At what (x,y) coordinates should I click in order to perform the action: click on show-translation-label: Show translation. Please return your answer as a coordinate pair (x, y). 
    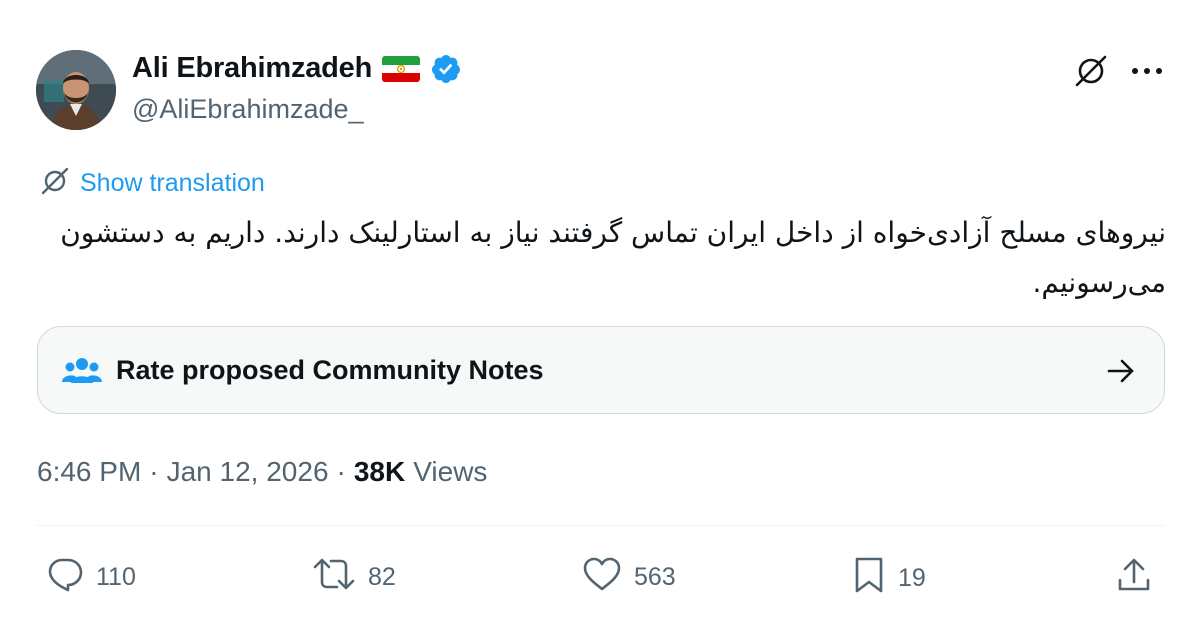
    Looking at the image, I should click on (172, 183).